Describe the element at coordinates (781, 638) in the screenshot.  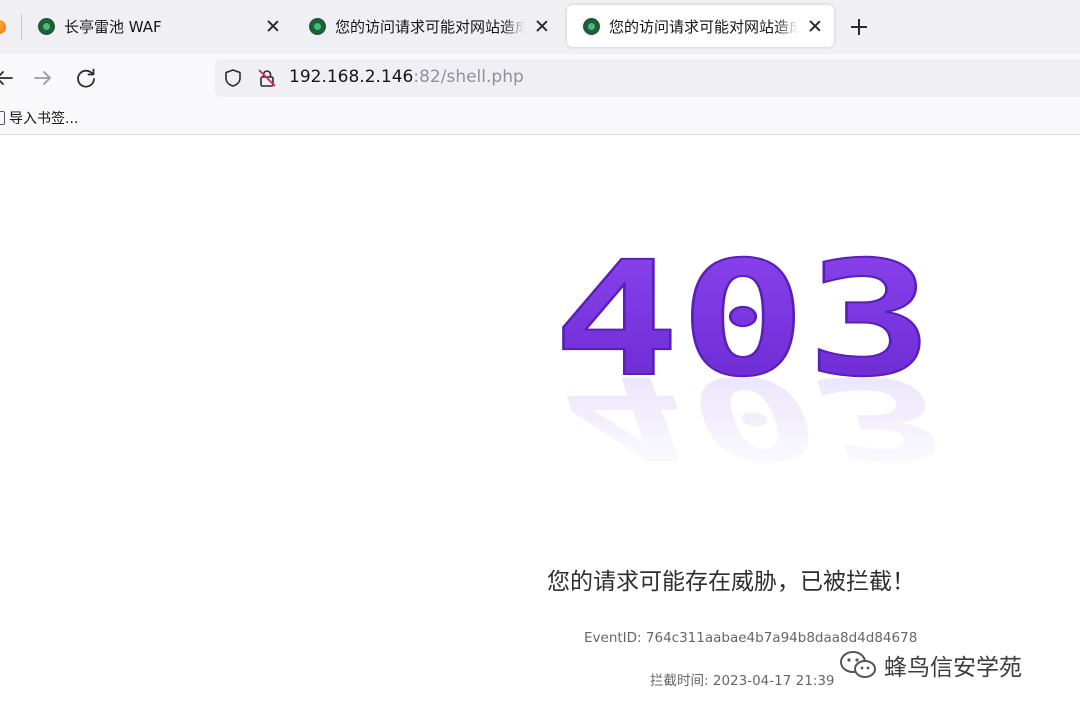
I see `event-id-value: 764c311aabae4b7a94b8daa8d4d84678` at that location.